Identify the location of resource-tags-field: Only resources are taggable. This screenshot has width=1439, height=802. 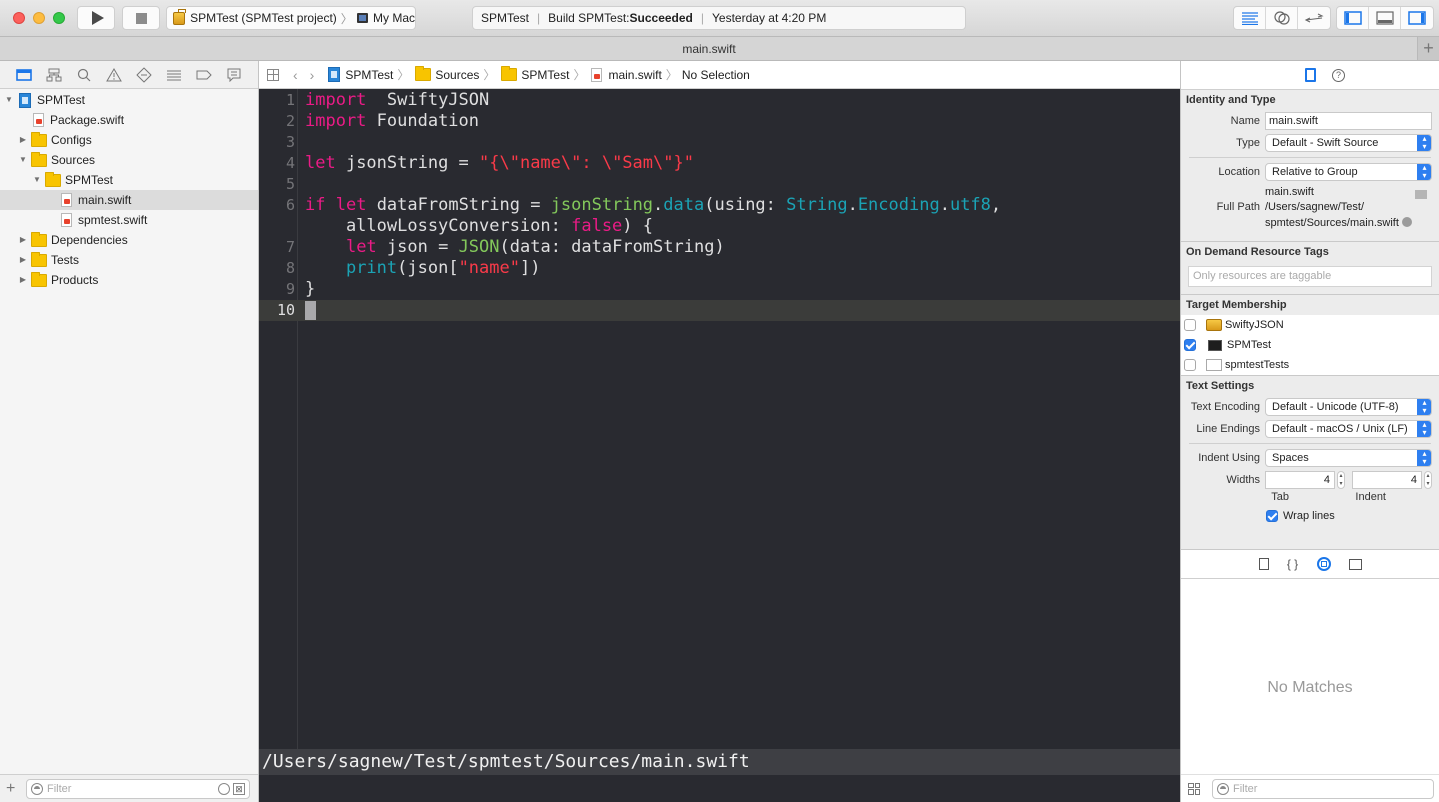
(1310, 276).